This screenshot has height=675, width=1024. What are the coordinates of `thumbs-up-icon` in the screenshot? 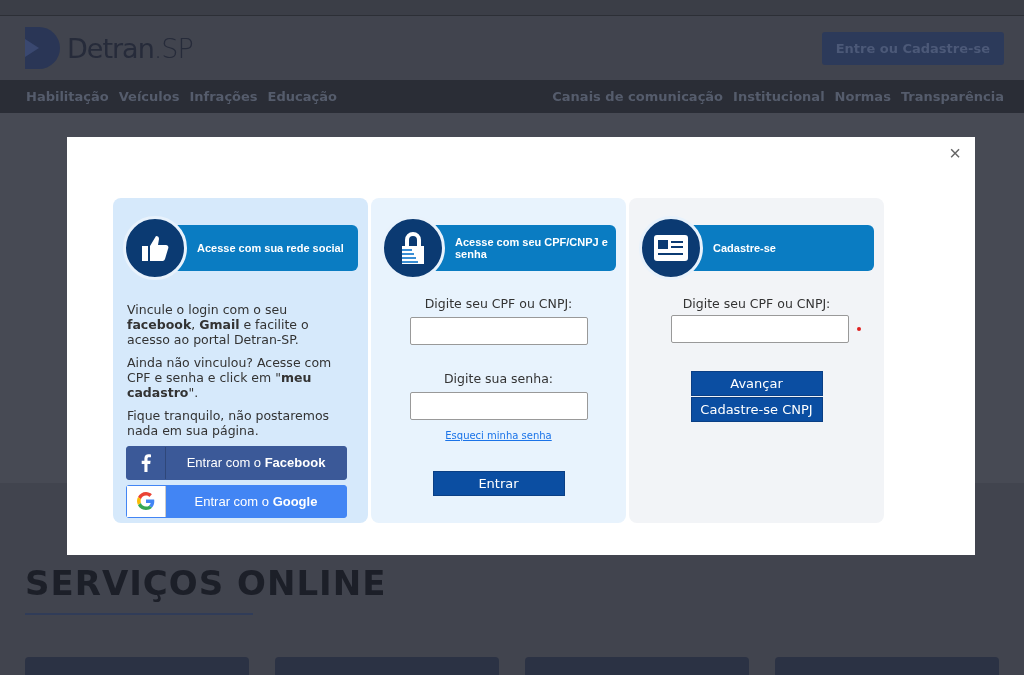 It's located at (155, 248).